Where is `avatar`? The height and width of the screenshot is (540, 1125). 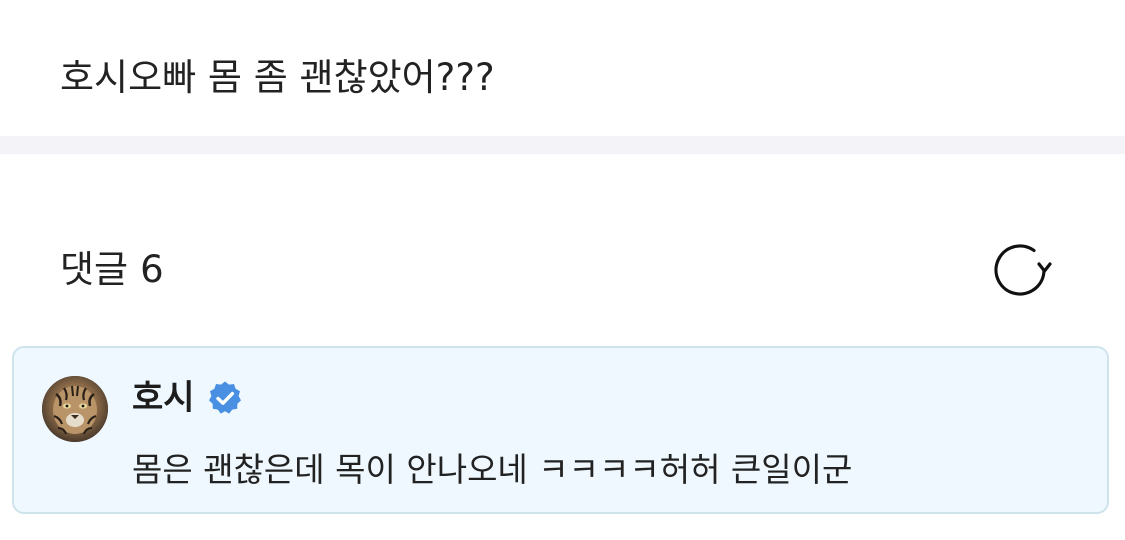 avatar is located at coordinates (75, 409).